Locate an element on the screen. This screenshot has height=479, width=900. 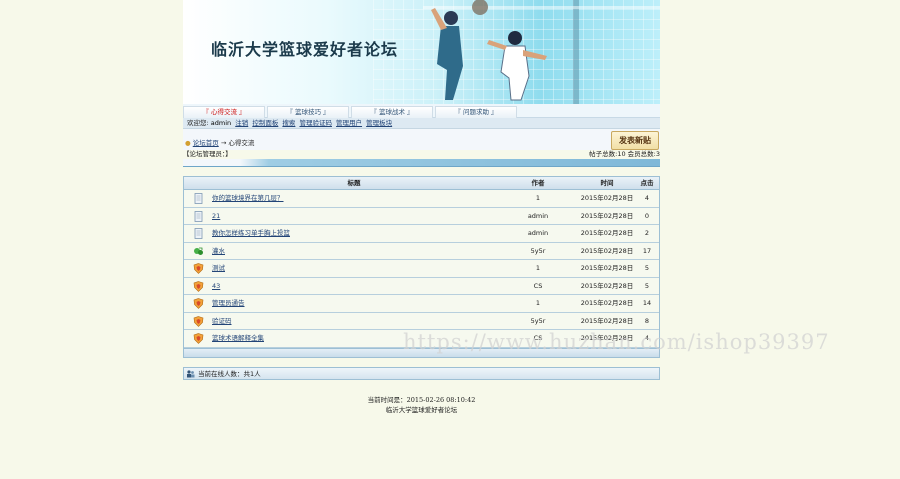
header-time: 时间 is located at coordinates (607, 183).